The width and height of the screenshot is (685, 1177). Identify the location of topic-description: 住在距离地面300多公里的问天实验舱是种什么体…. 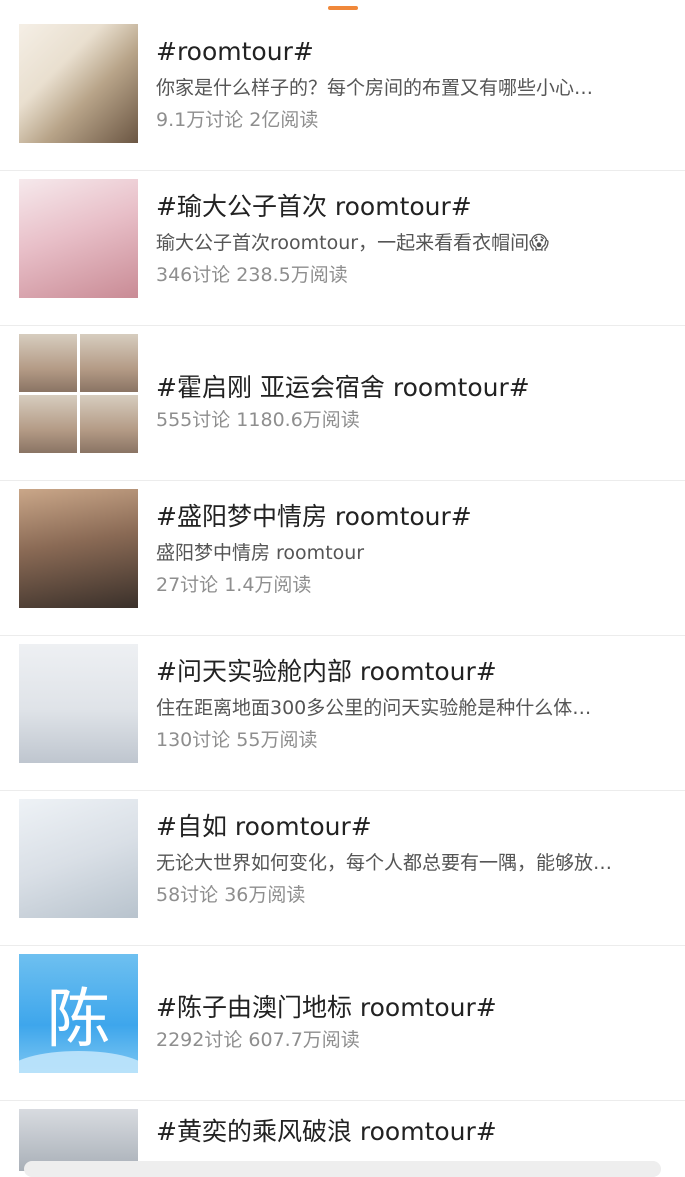
(374, 708).